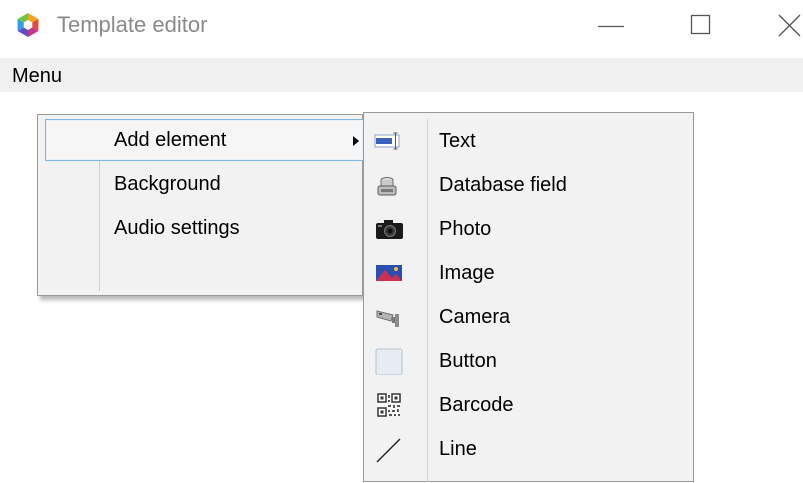  Describe the element at coordinates (389, 229) in the screenshot. I see `photo-camera-icon` at that location.